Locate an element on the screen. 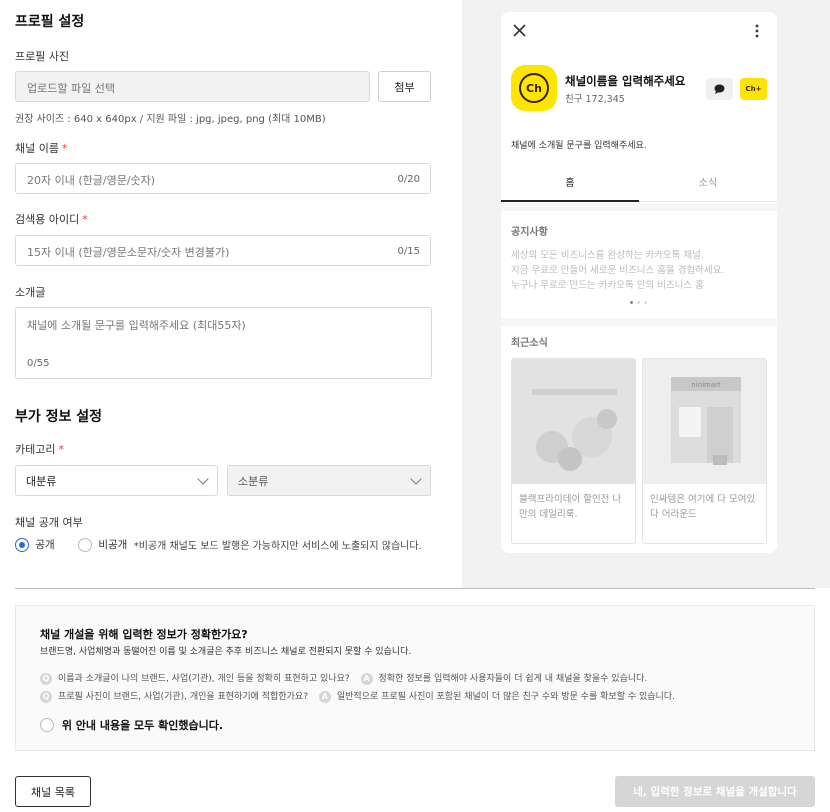 This screenshot has height=812, width=830. profile-section-title: 프로필 설정 is located at coordinates (50, 22).